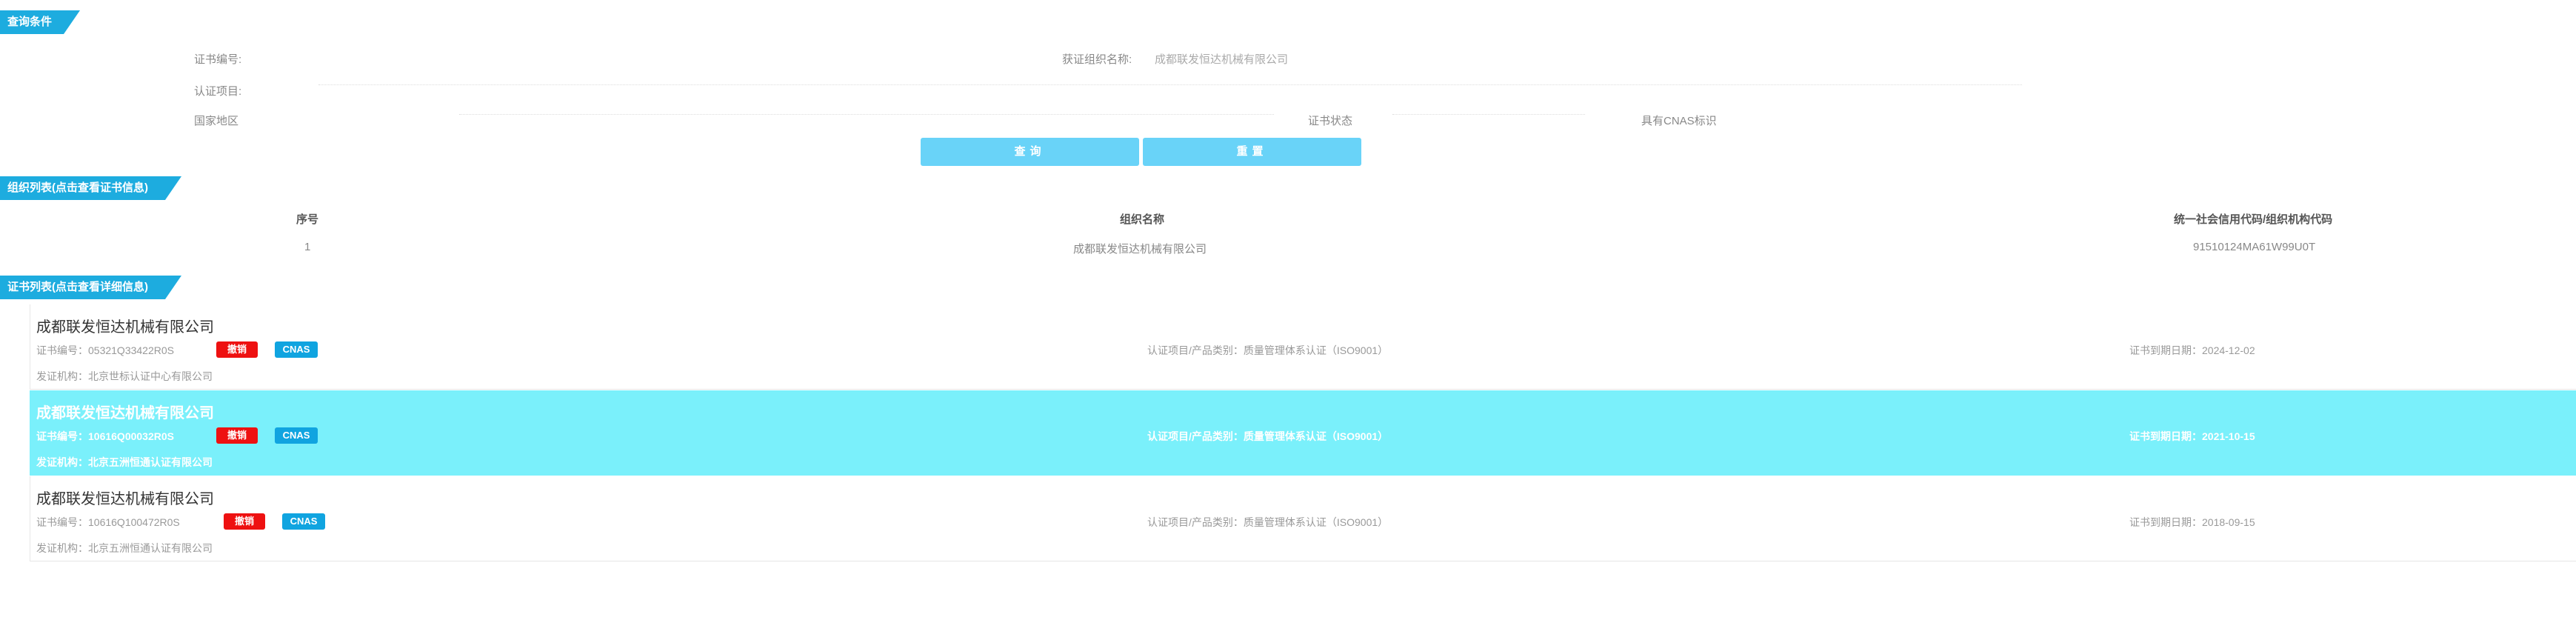 The width and height of the screenshot is (2576, 620). I want to click on org-row-code: 91510124MA61W99U0T, so click(2254, 247).